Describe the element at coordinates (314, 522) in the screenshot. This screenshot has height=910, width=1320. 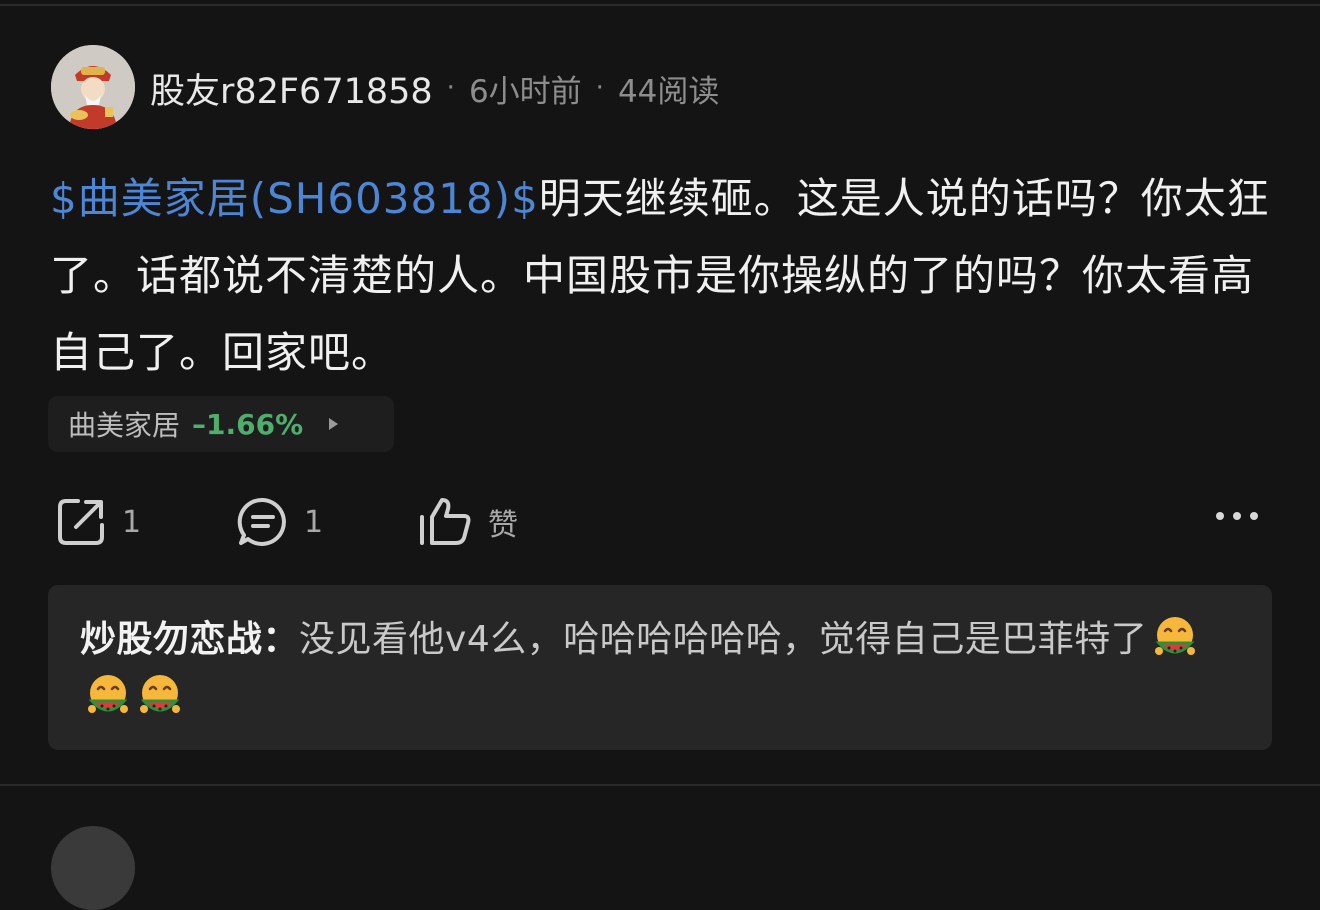
I see `comment-count: 1` at that location.